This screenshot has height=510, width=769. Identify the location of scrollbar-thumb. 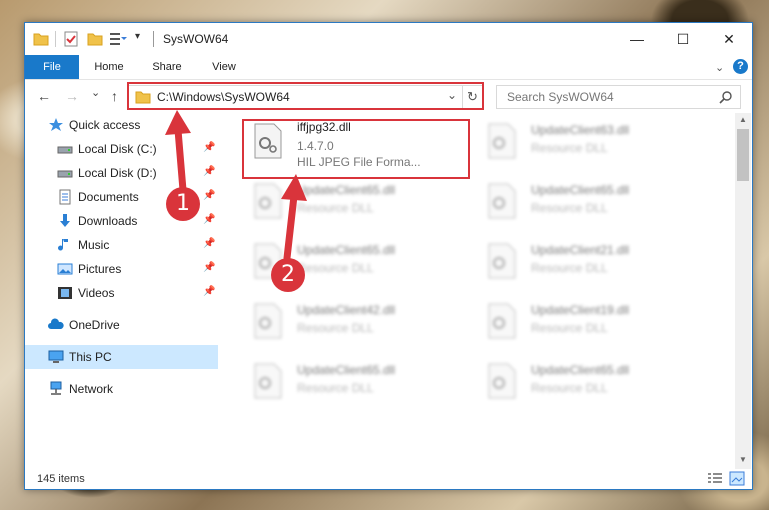
(743, 155).